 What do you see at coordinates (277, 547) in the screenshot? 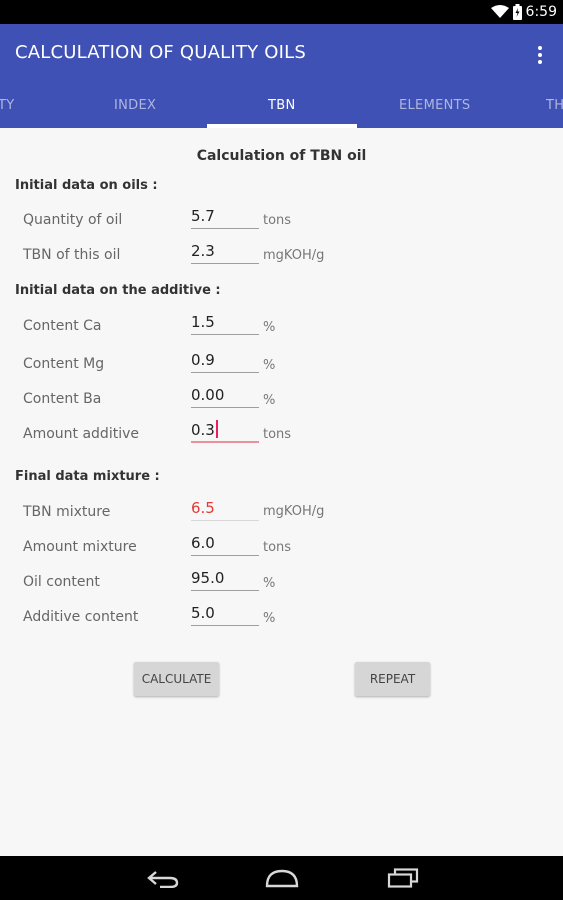
I see `amount-mixture-unit: tons` at bounding box center [277, 547].